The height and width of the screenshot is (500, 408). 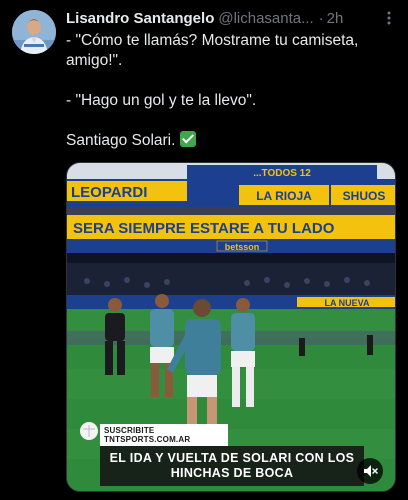 I want to click on author-avatar, so click(x=34, y=32).